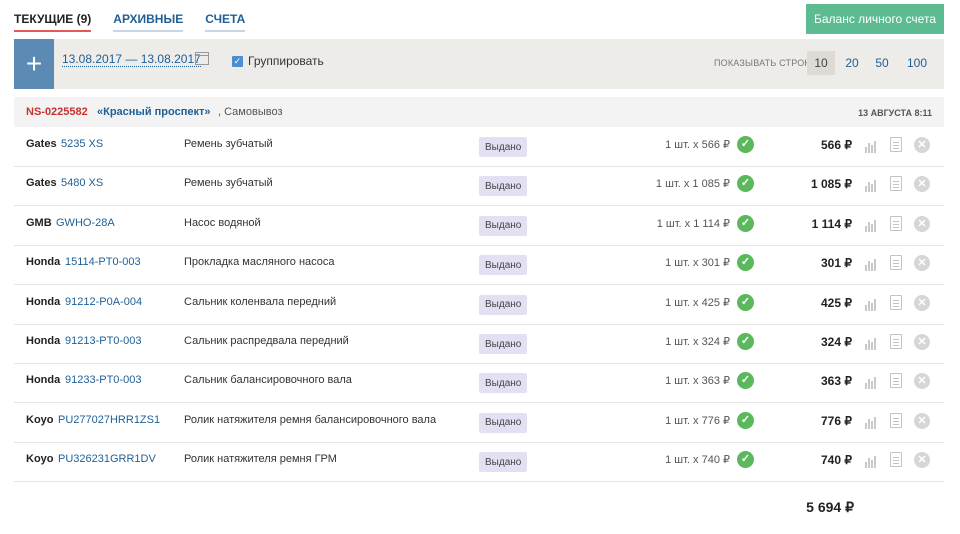  Describe the element at coordinates (836, 263) in the screenshot. I see `item-total-price: 301 ₽` at that location.